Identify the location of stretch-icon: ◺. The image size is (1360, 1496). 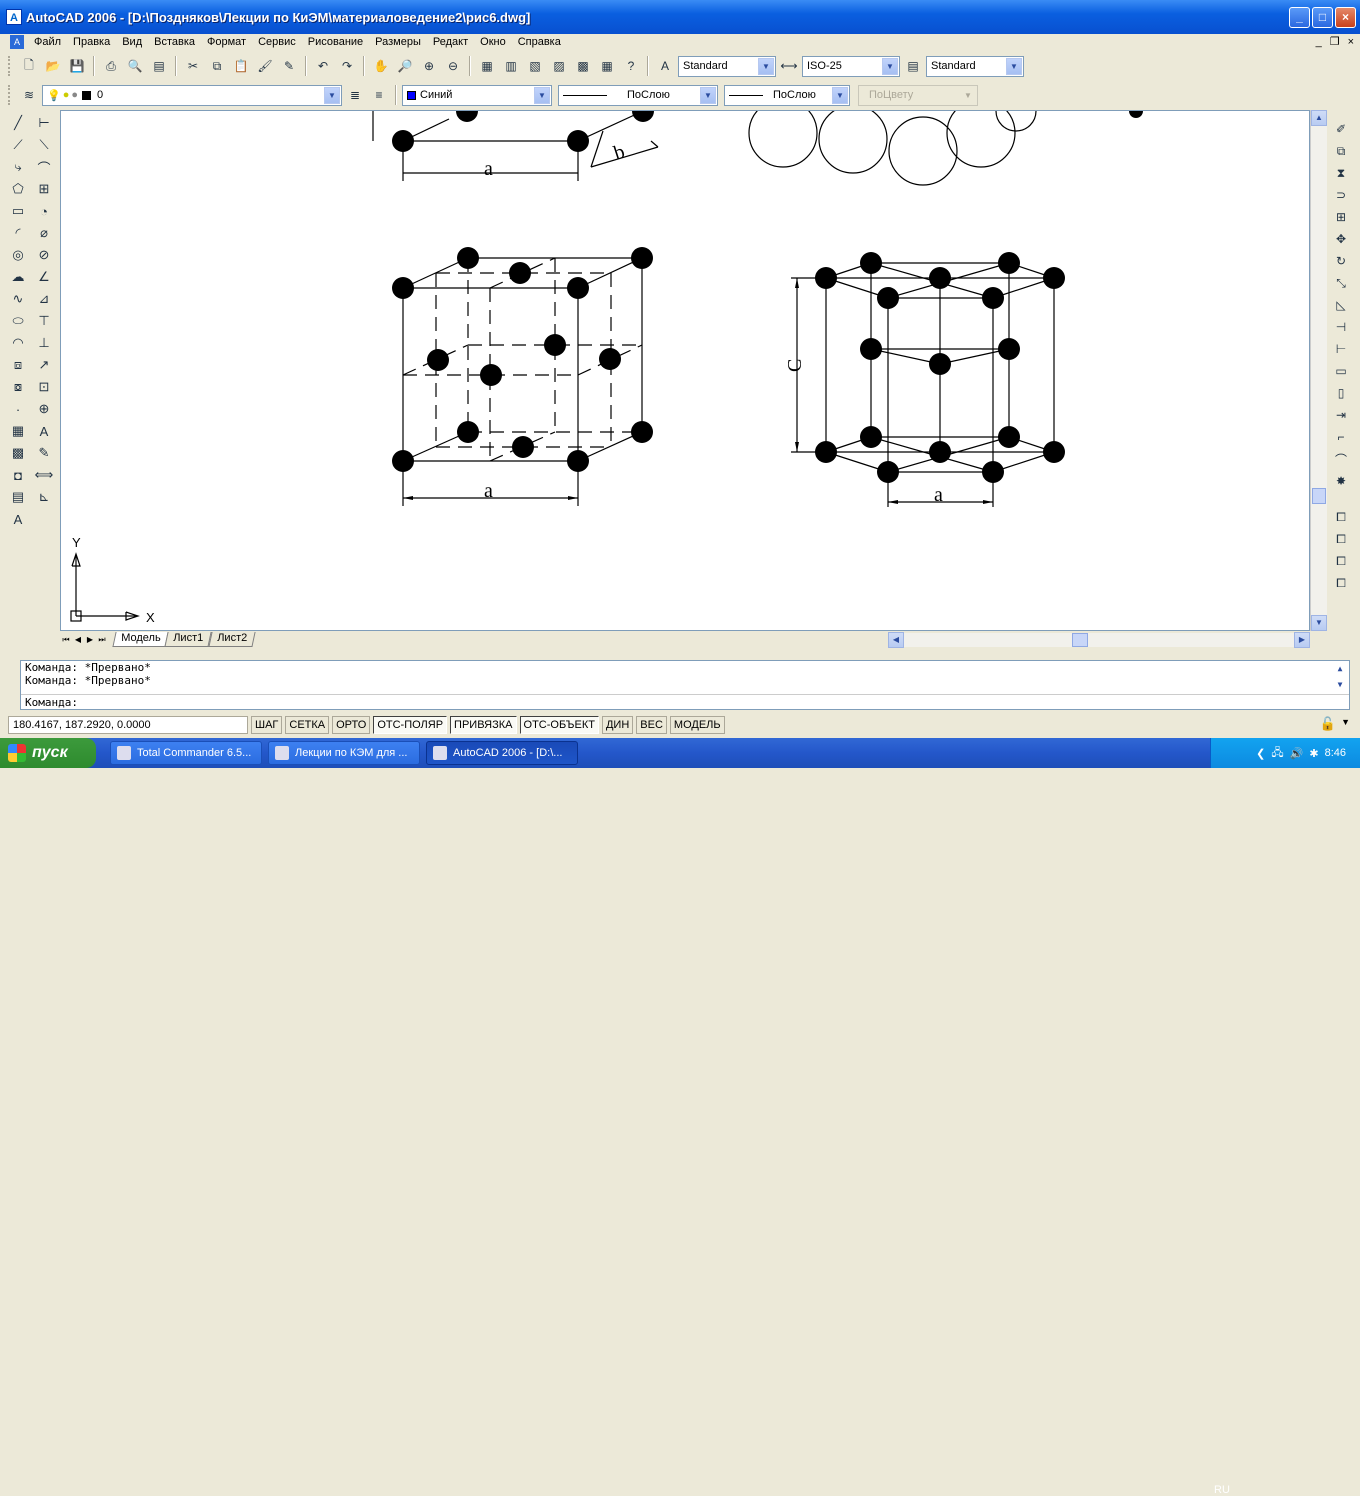
(1341, 305).